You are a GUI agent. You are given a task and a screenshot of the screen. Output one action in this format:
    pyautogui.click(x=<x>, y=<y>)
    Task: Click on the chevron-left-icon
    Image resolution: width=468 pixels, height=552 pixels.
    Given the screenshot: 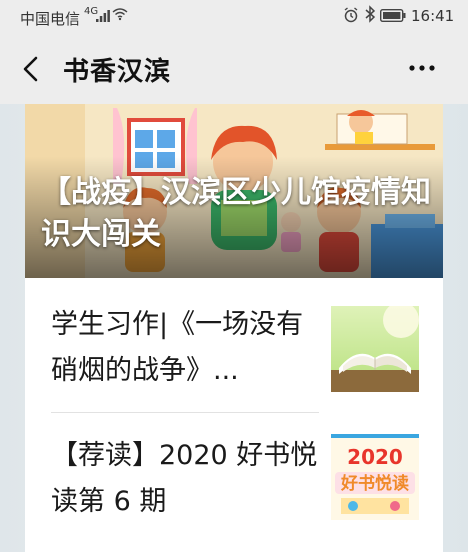 What is the action you would take?
    pyautogui.click(x=30, y=69)
    